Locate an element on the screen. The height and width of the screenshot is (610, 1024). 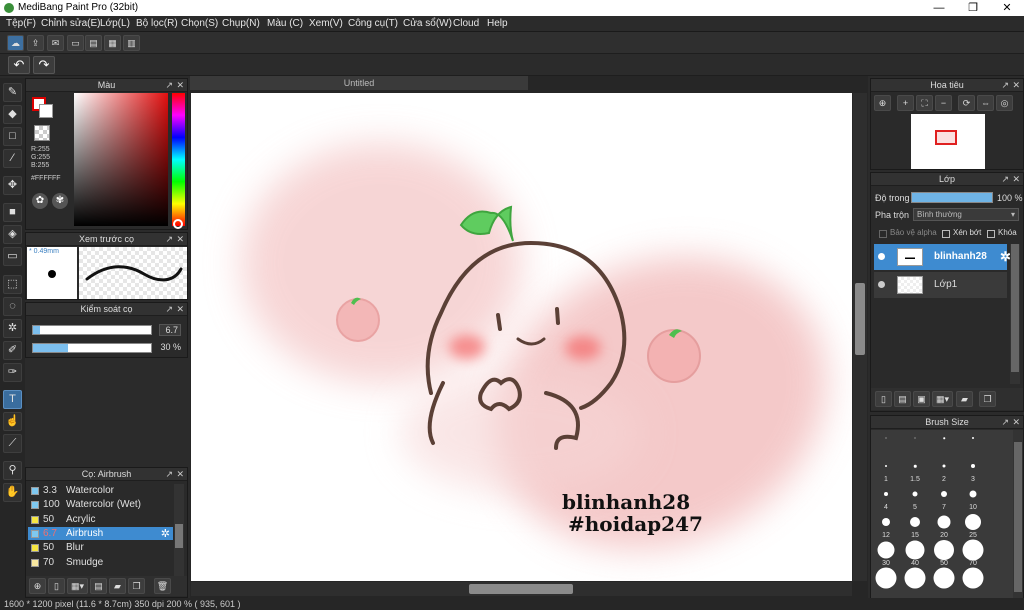
lasso-tool-icon: ◌ is located at coordinates (12, 306).